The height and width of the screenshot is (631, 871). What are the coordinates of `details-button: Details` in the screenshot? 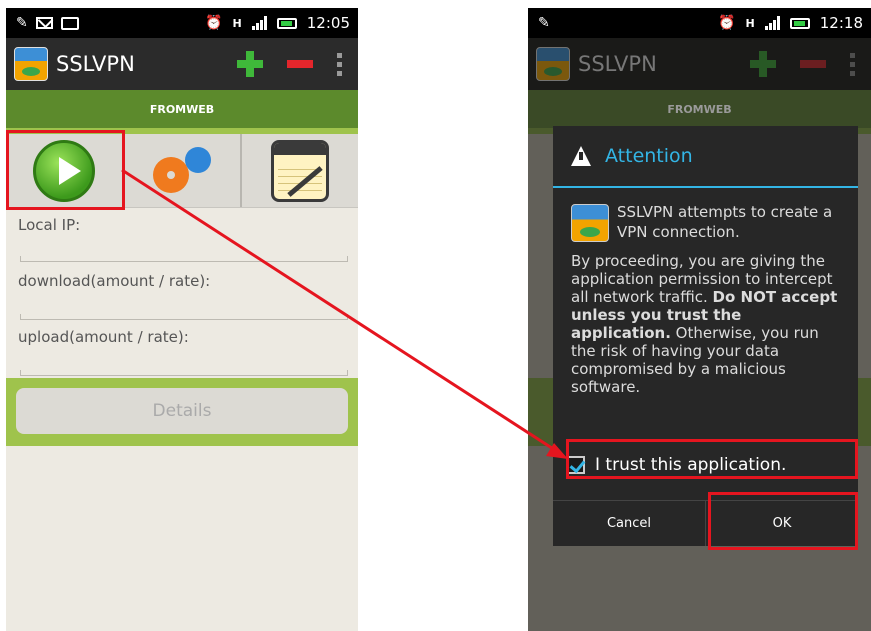 It's located at (182, 411).